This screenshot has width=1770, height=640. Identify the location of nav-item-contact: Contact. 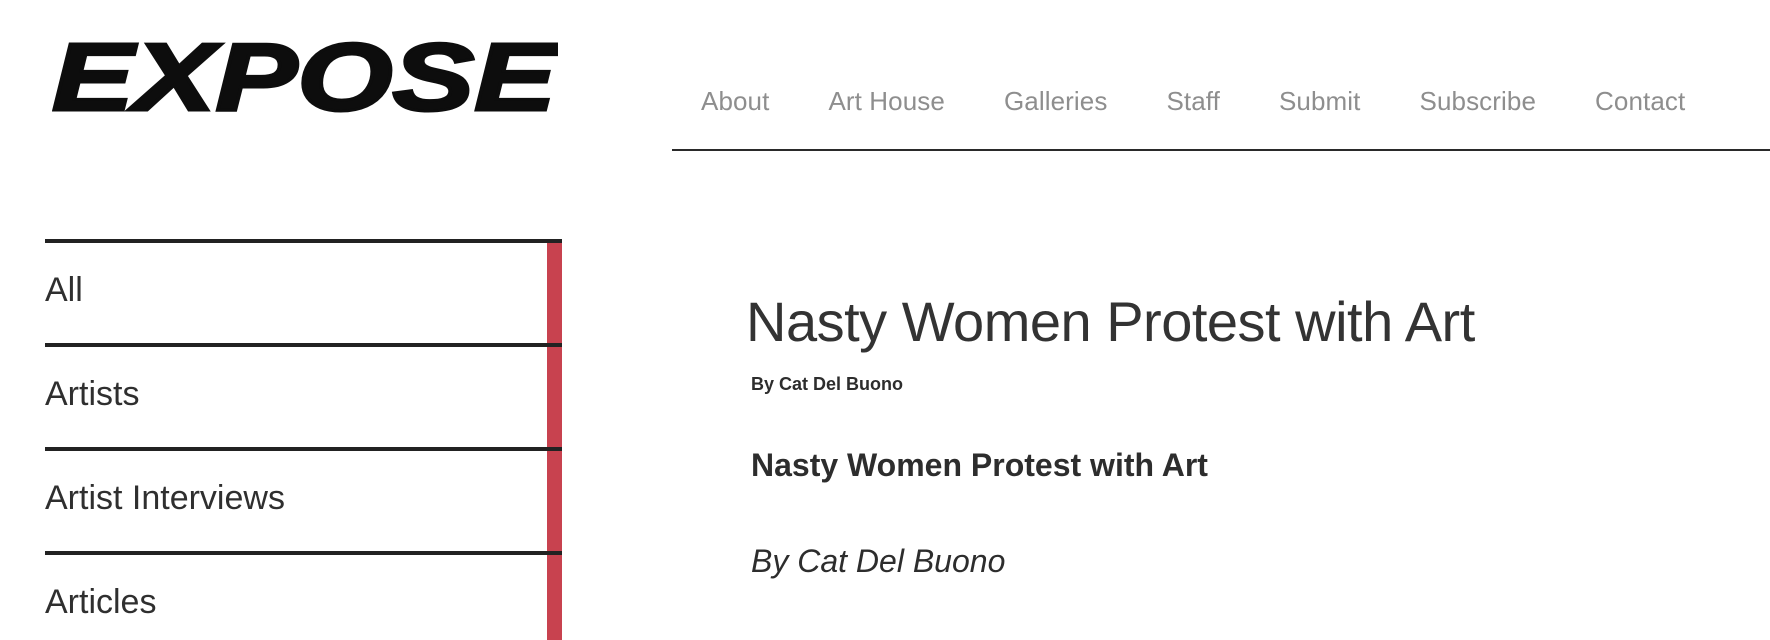
(1640, 101).